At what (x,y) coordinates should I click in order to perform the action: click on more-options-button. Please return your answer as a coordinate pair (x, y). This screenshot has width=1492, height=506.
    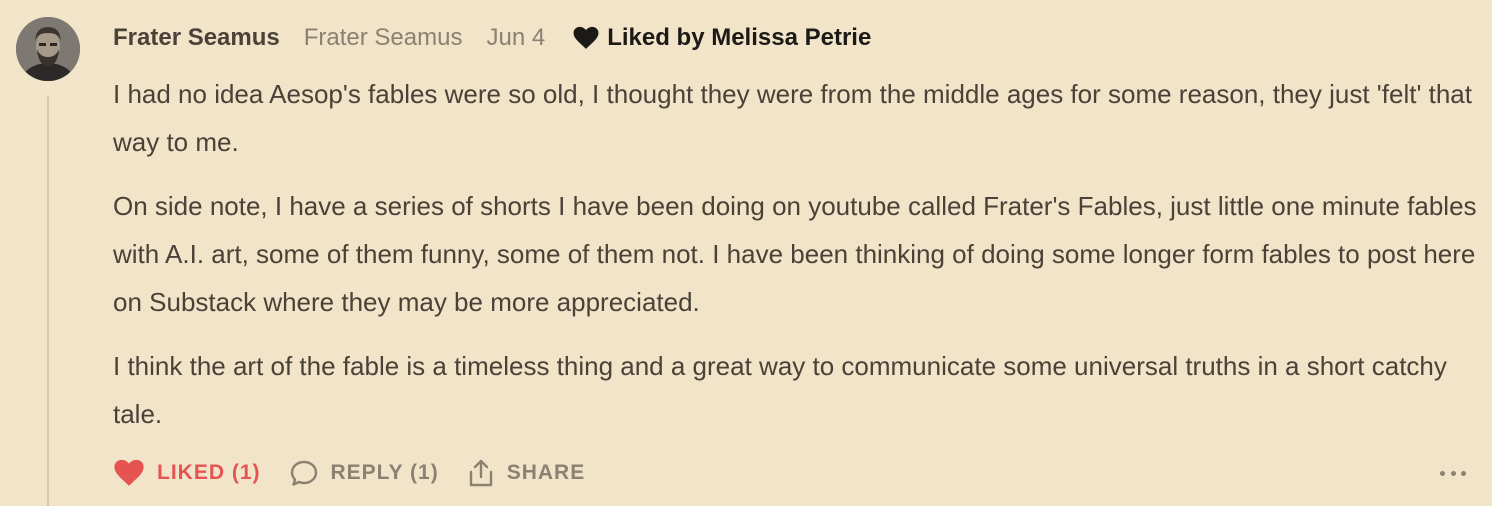
    Looking at the image, I should click on (1453, 473).